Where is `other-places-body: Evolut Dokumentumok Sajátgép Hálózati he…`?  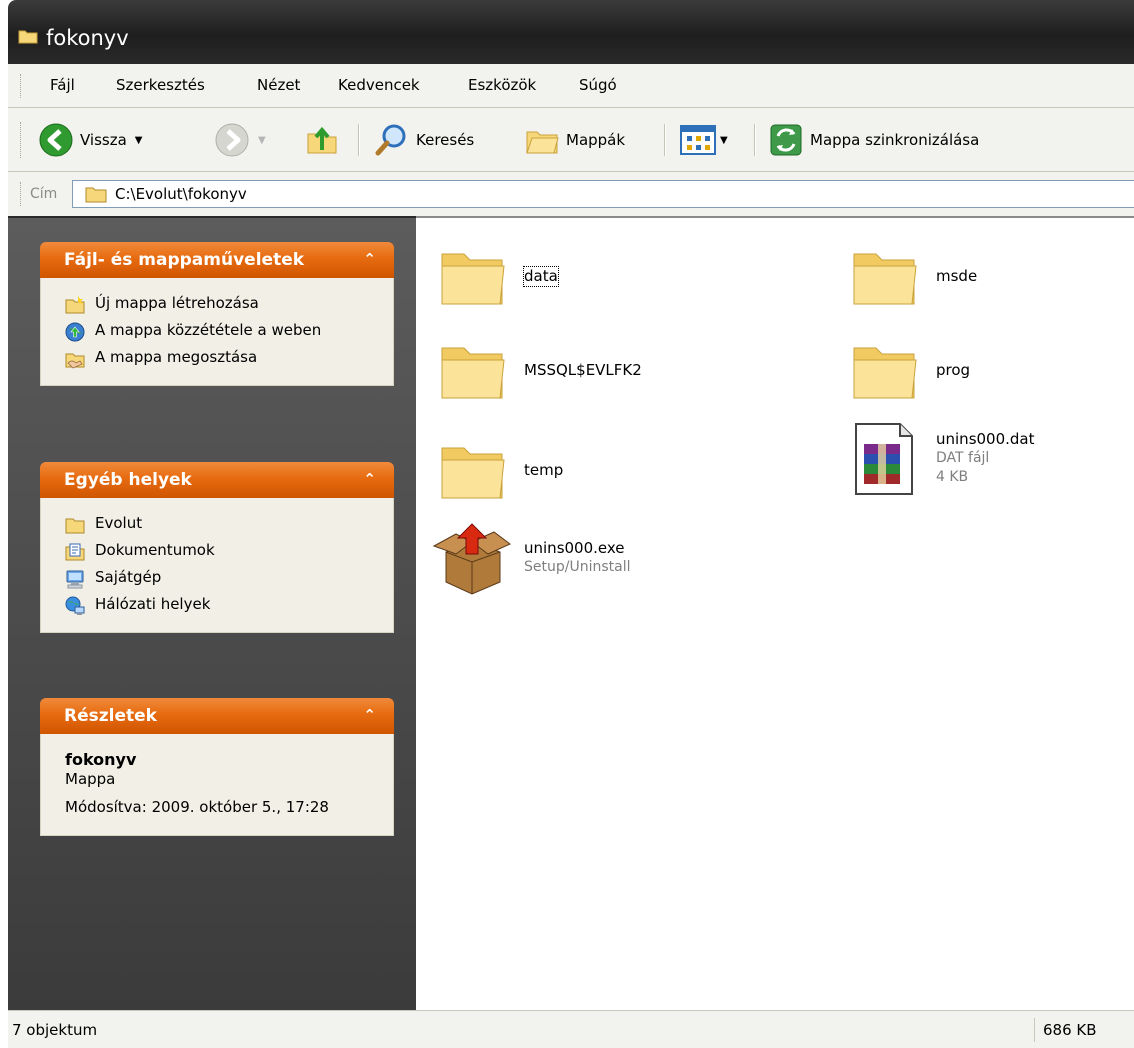 other-places-body: Evolut Dokumentumok Sajátgép Hálózati he… is located at coordinates (217, 565).